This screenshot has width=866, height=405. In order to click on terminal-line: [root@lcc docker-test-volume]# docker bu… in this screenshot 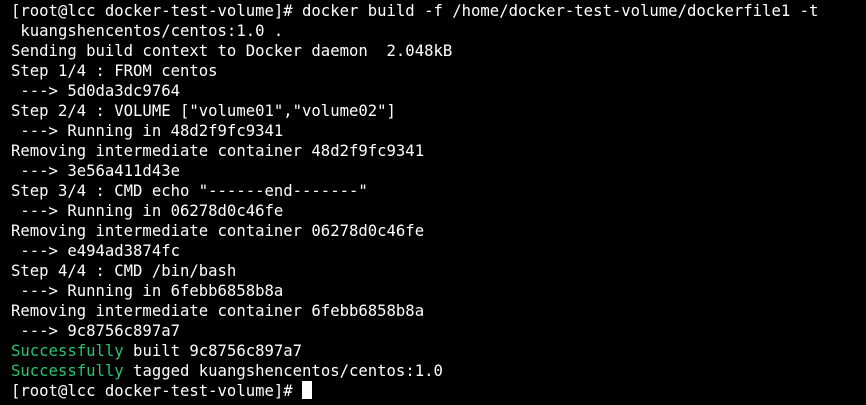, I will do `click(415, 11)`.